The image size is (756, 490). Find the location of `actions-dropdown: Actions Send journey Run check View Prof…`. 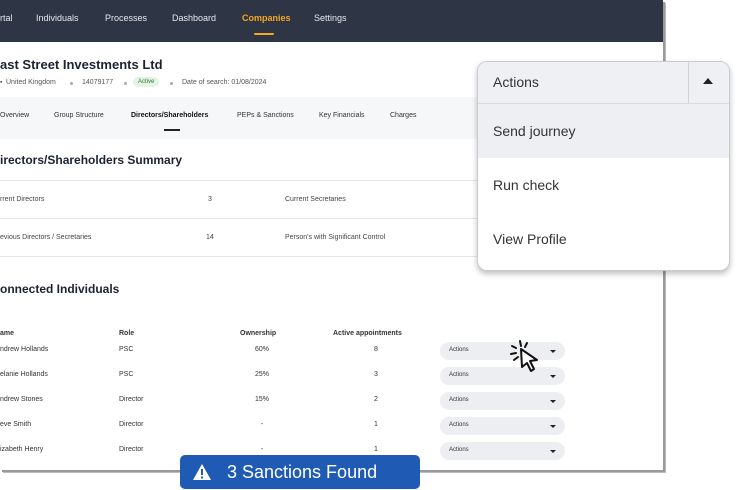

actions-dropdown: Actions Send journey Run check View Prof… is located at coordinates (603, 166).